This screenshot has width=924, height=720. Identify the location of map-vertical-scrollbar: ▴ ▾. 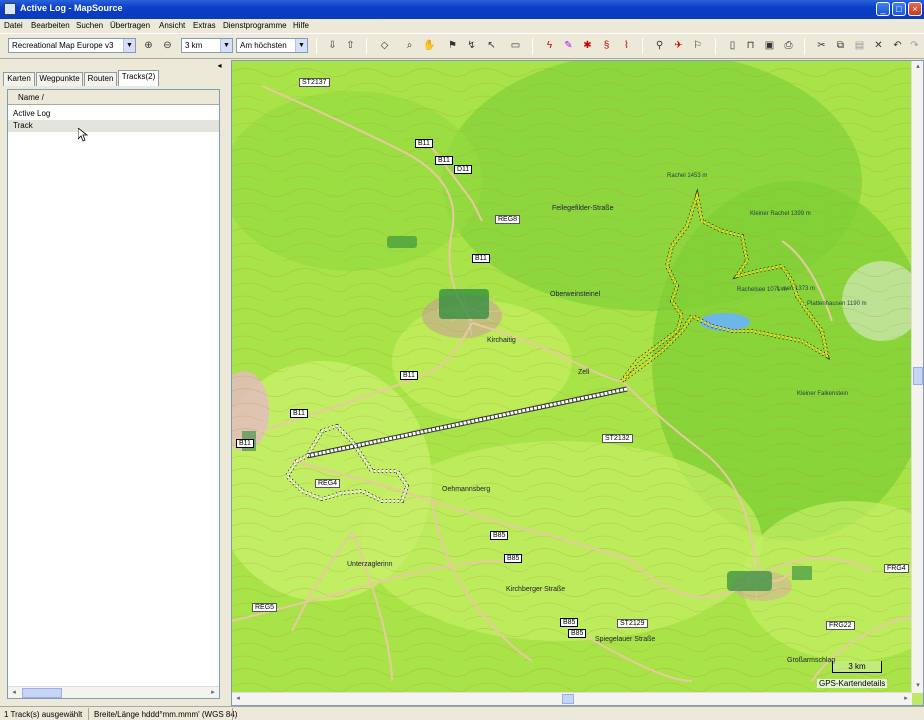
(917, 377).